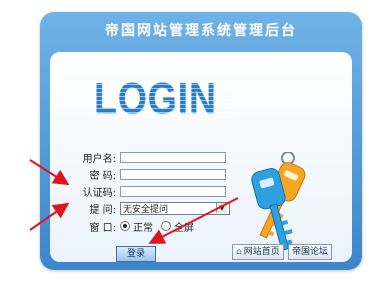 The height and width of the screenshot is (285, 388). Describe the element at coordinates (175, 208) in the screenshot. I see `question-select: 无安全提问 ▼` at that location.